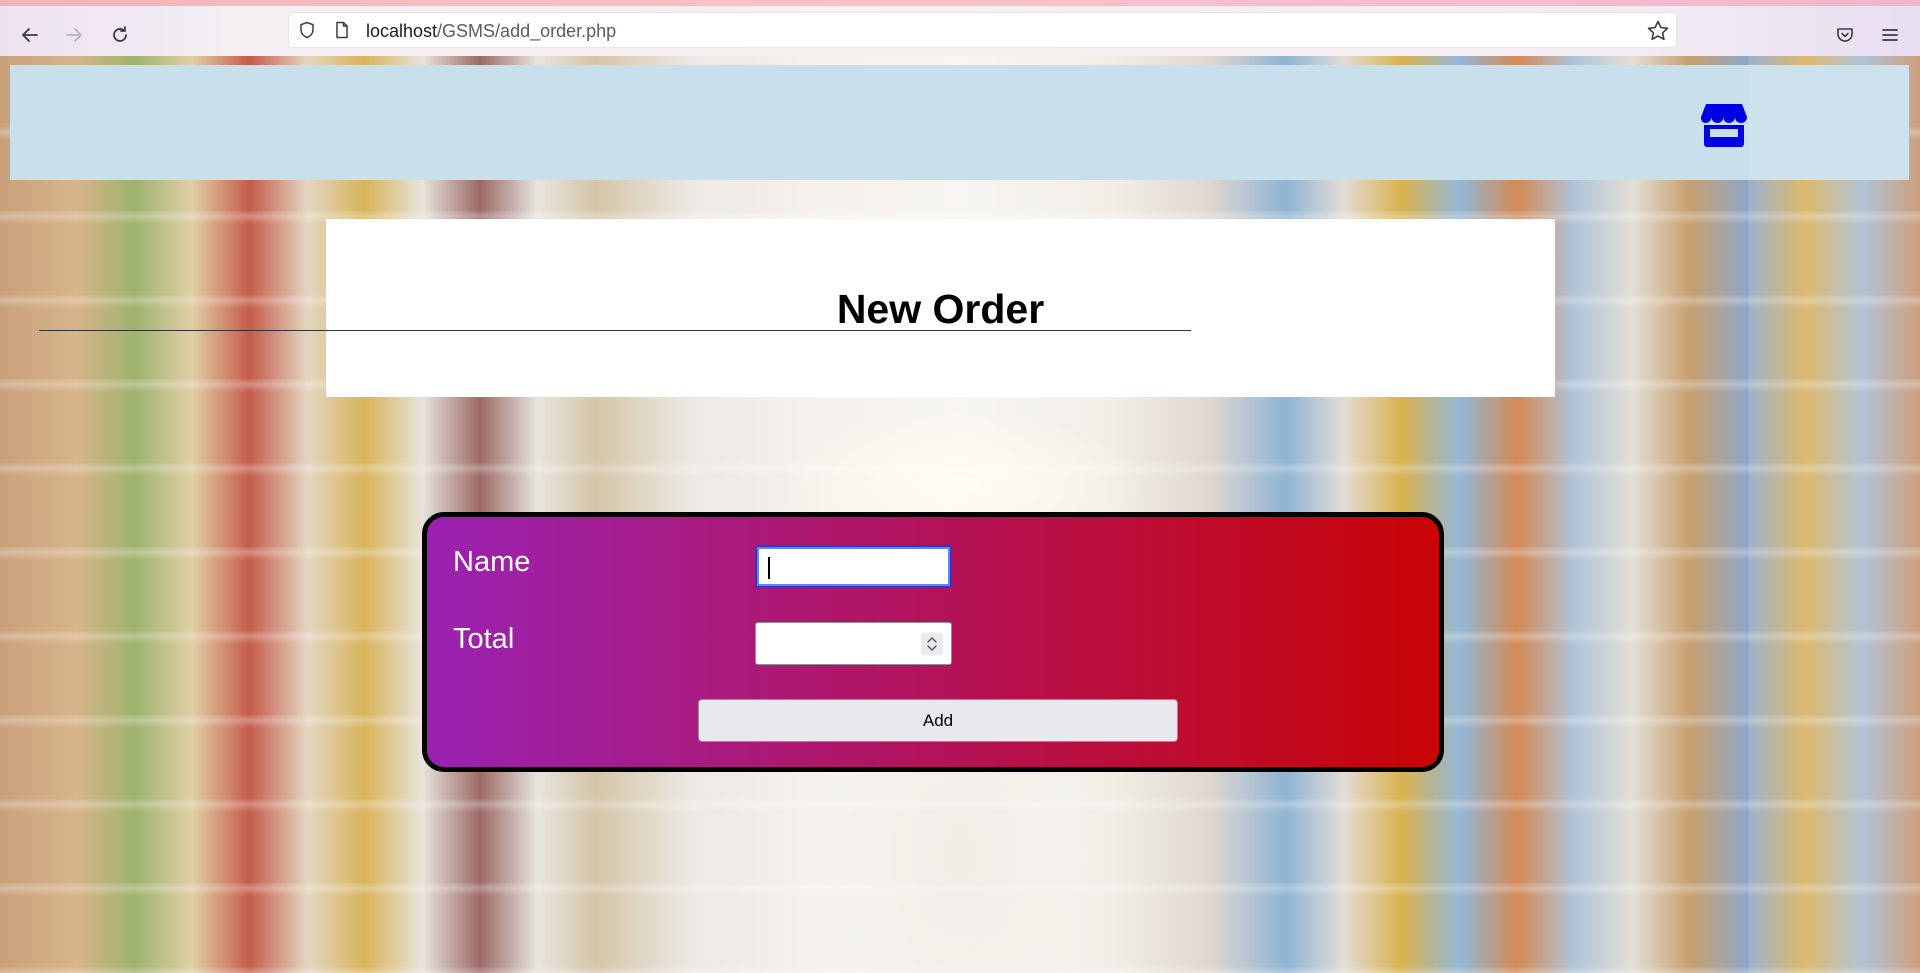 The height and width of the screenshot is (973, 1920). I want to click on hamburger-menu-icon, so click(1890, 35).